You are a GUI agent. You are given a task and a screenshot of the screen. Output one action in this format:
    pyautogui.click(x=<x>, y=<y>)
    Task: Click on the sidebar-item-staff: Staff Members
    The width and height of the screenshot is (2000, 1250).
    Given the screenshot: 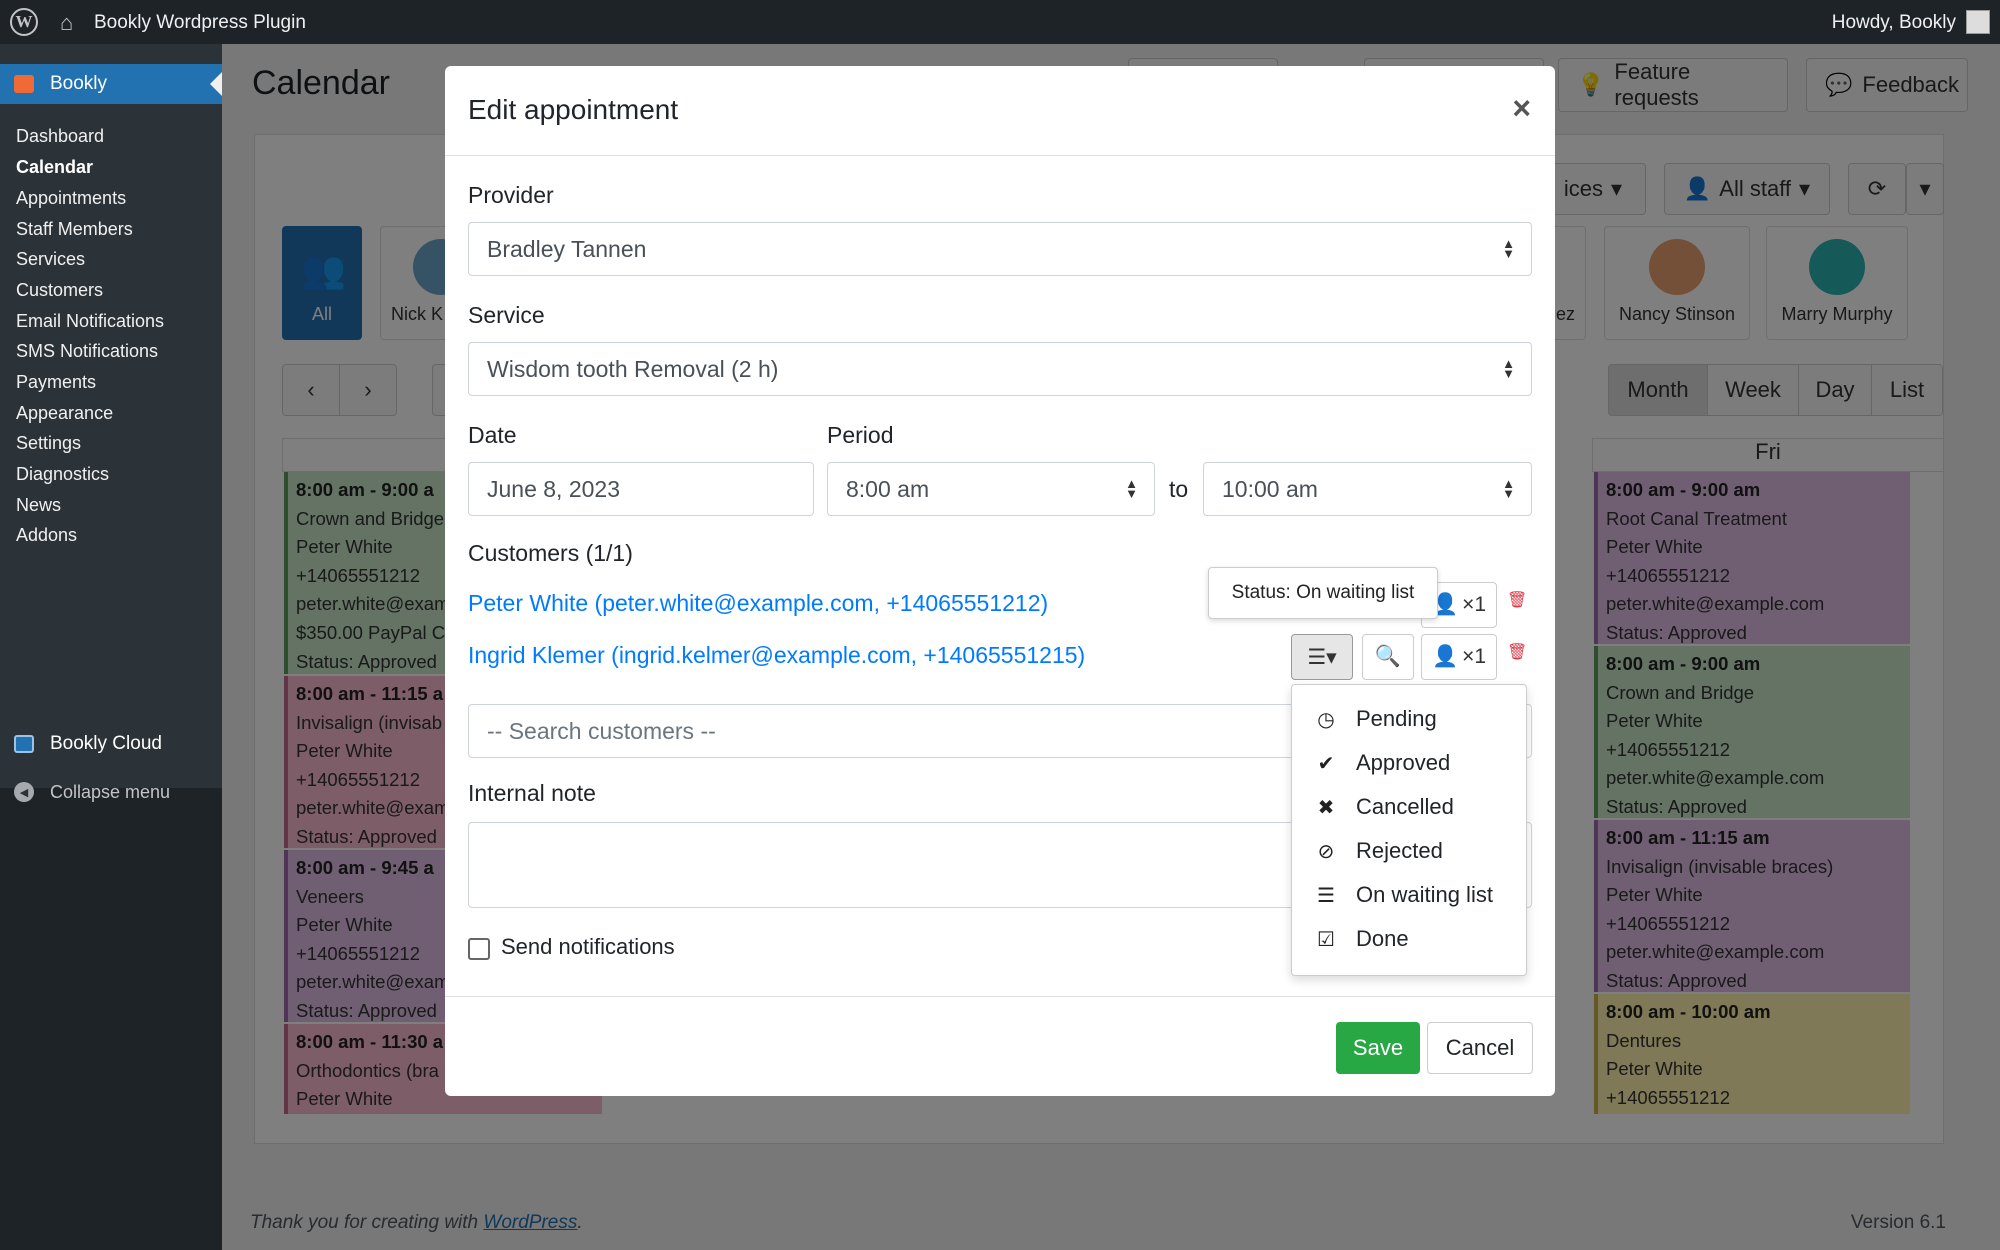 What is the action you would take?
    pyautogui.click(x=74, y=229)
    